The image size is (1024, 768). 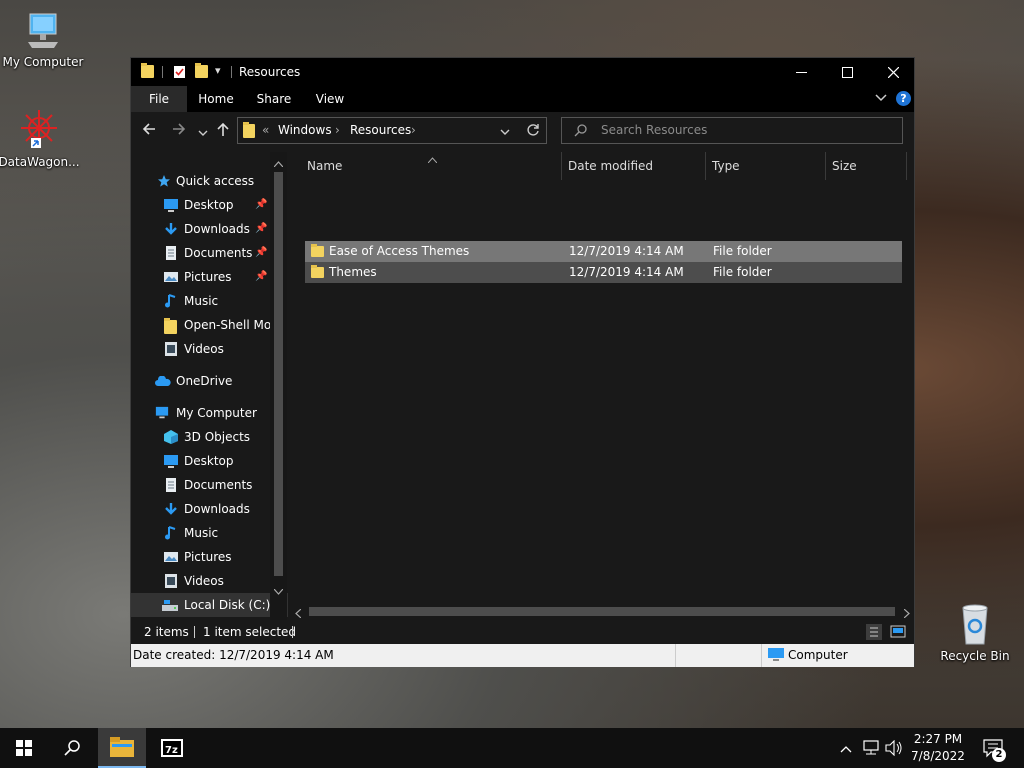 What do you see at coordinates (380, 130) in the screenshot?
I see `breadcrumb-resources: Resources` at bounding box center [380, 130].